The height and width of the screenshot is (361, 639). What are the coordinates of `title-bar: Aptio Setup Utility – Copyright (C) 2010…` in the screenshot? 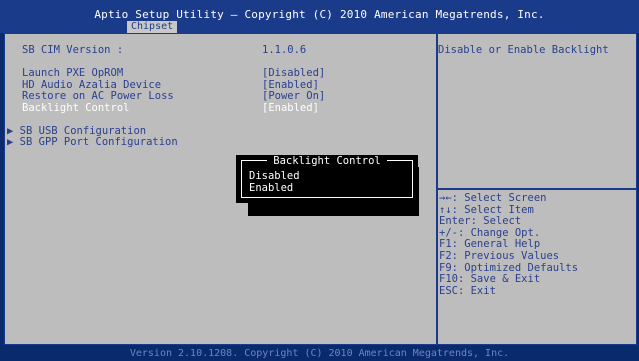 It's located at (319, 16).